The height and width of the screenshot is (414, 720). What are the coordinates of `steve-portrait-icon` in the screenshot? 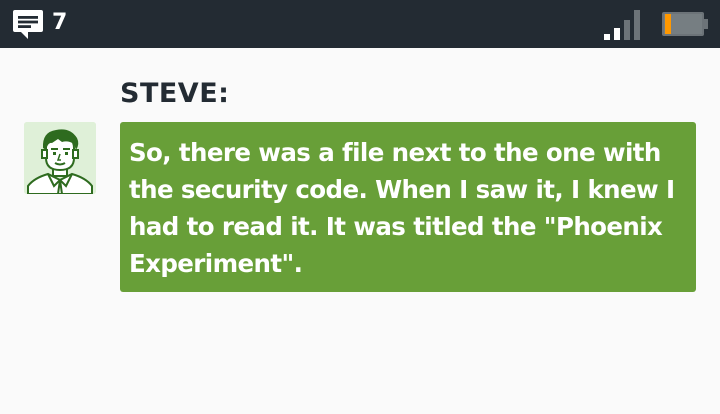 It's located at (60, 158).